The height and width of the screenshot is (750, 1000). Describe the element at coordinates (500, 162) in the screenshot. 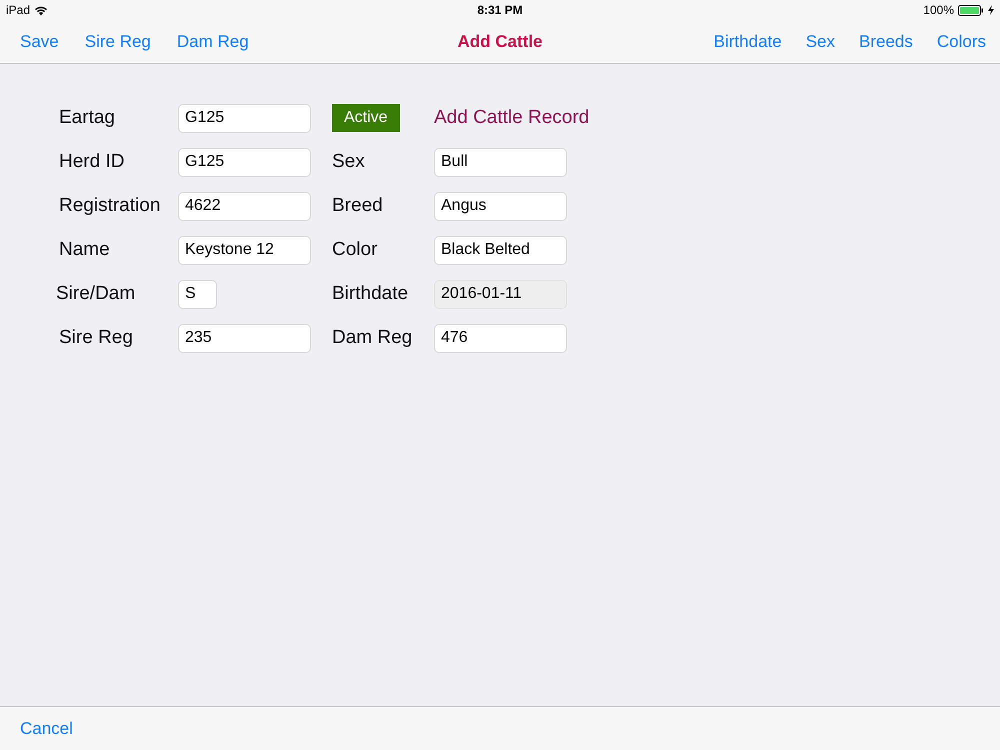

I see `input-field: Bull` at that location.